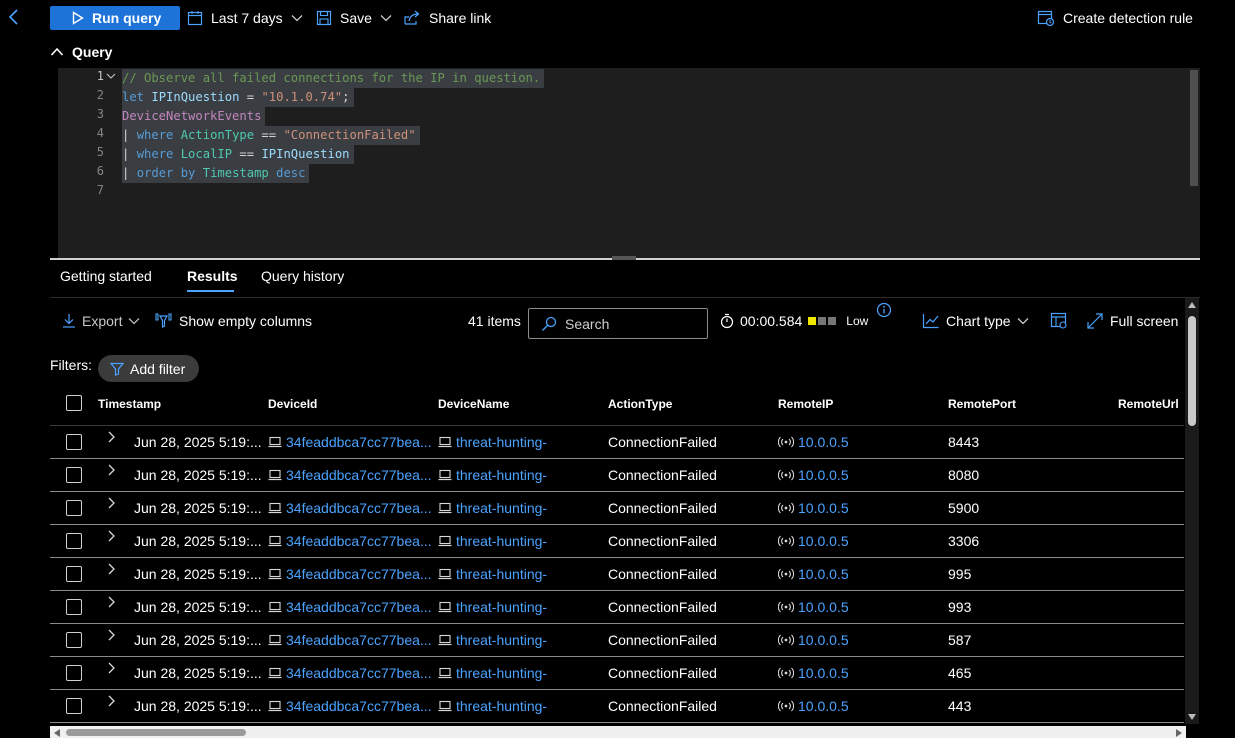 The image size is (1235, 738). Describe the element at coordinates (212, 276) in the screenshot. I see `tab-results: Results` at that location.